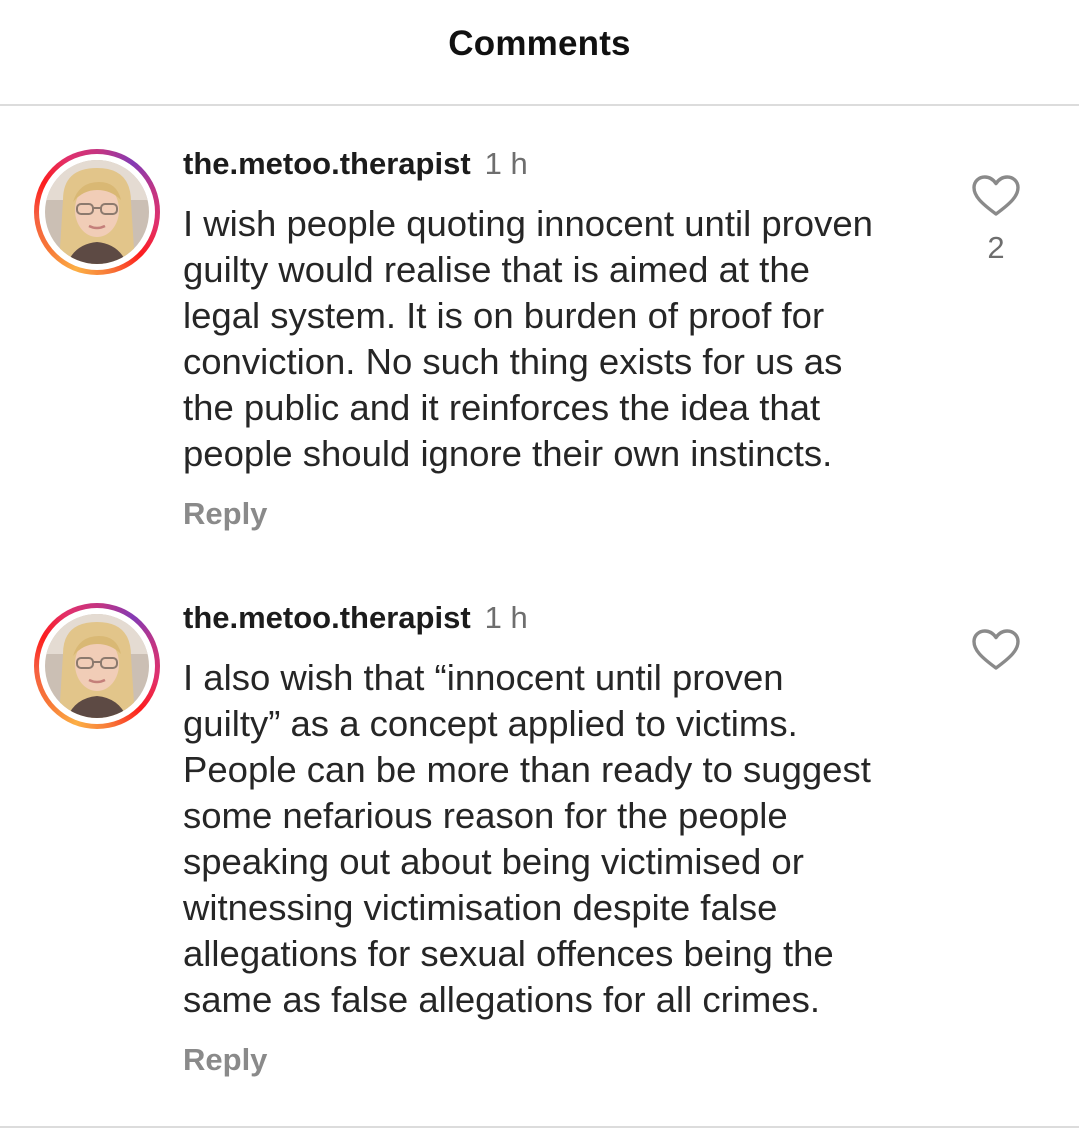 Image resolution: width=1079 pixels, height=1130 pixels. I want to click on divider, so click(539, 1127).